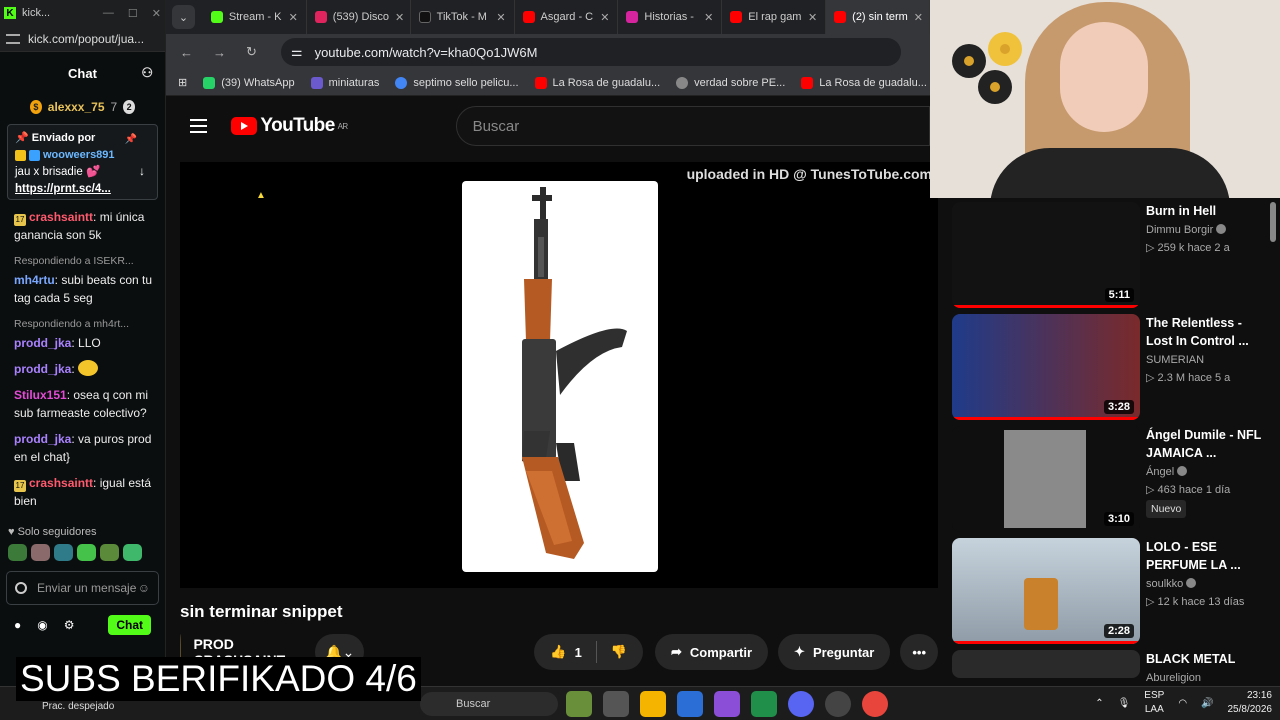  What do you see at coordinates (834, 652) in the screenshot?
I see `ask-button: ✦ Preguntar` at bounding box center [834, 652].